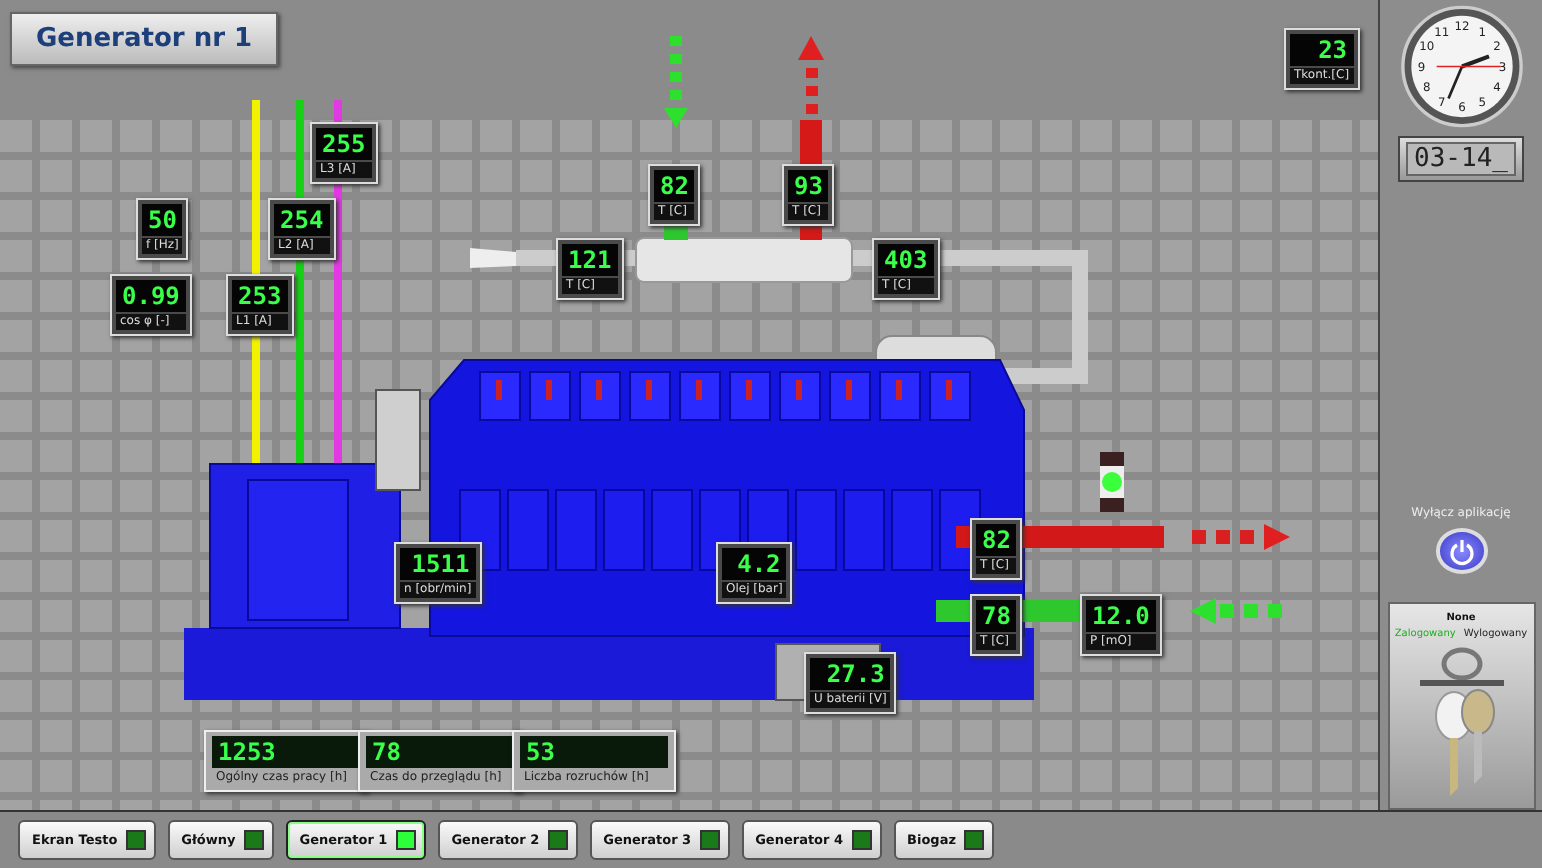  What do you see at coordinates (260, 296) in the screenshot?
I see `readout-value: 253` at bounding box center [260, 296].